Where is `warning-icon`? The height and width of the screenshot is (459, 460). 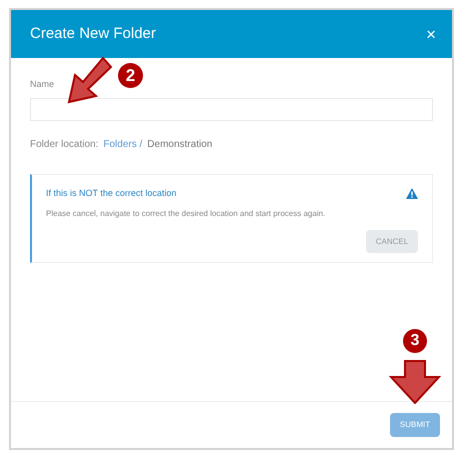 warning-icon is located at coordinates (412, 193).